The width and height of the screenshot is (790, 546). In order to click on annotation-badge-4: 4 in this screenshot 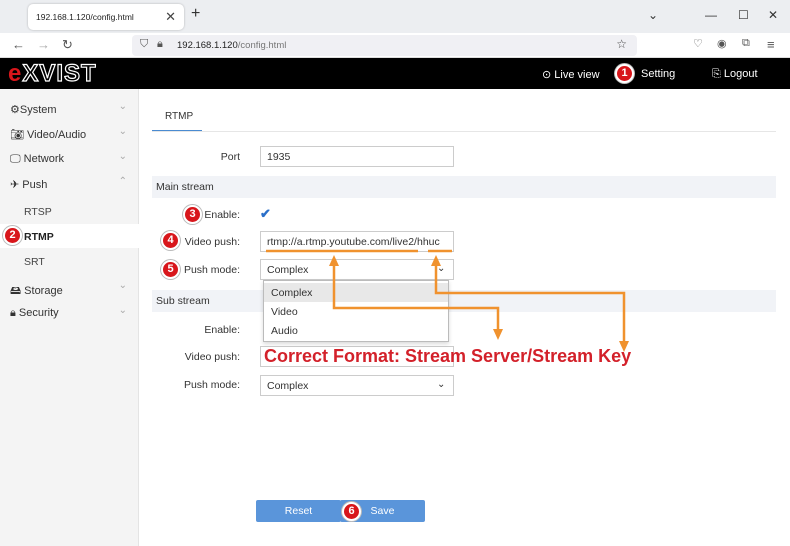, I will do `click(170, 240)`.